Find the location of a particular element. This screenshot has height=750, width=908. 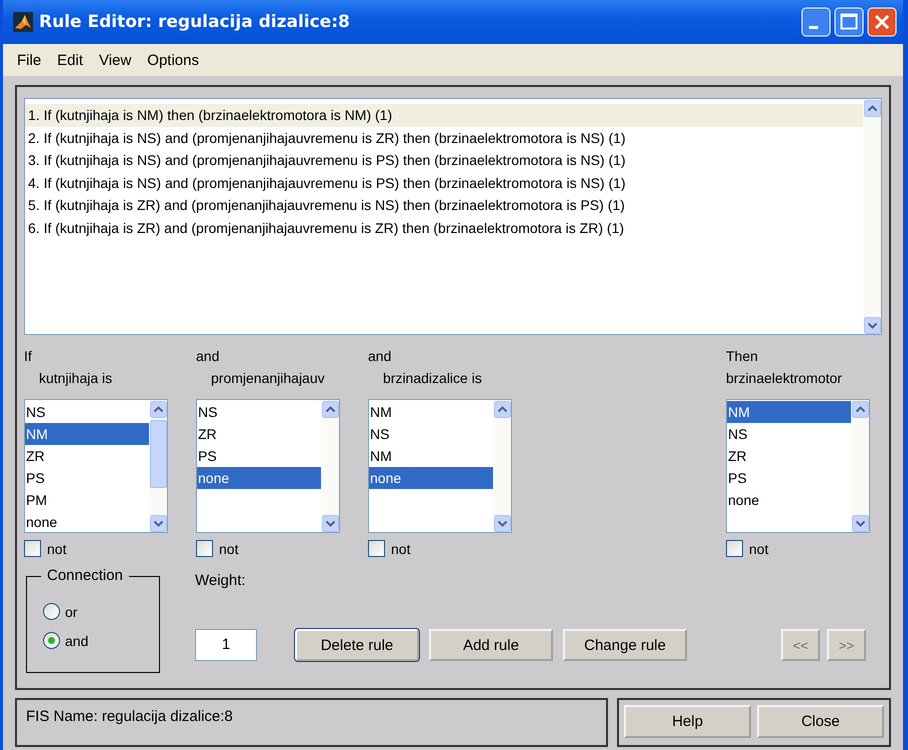

app-icon is located at coordinates (23, 22).